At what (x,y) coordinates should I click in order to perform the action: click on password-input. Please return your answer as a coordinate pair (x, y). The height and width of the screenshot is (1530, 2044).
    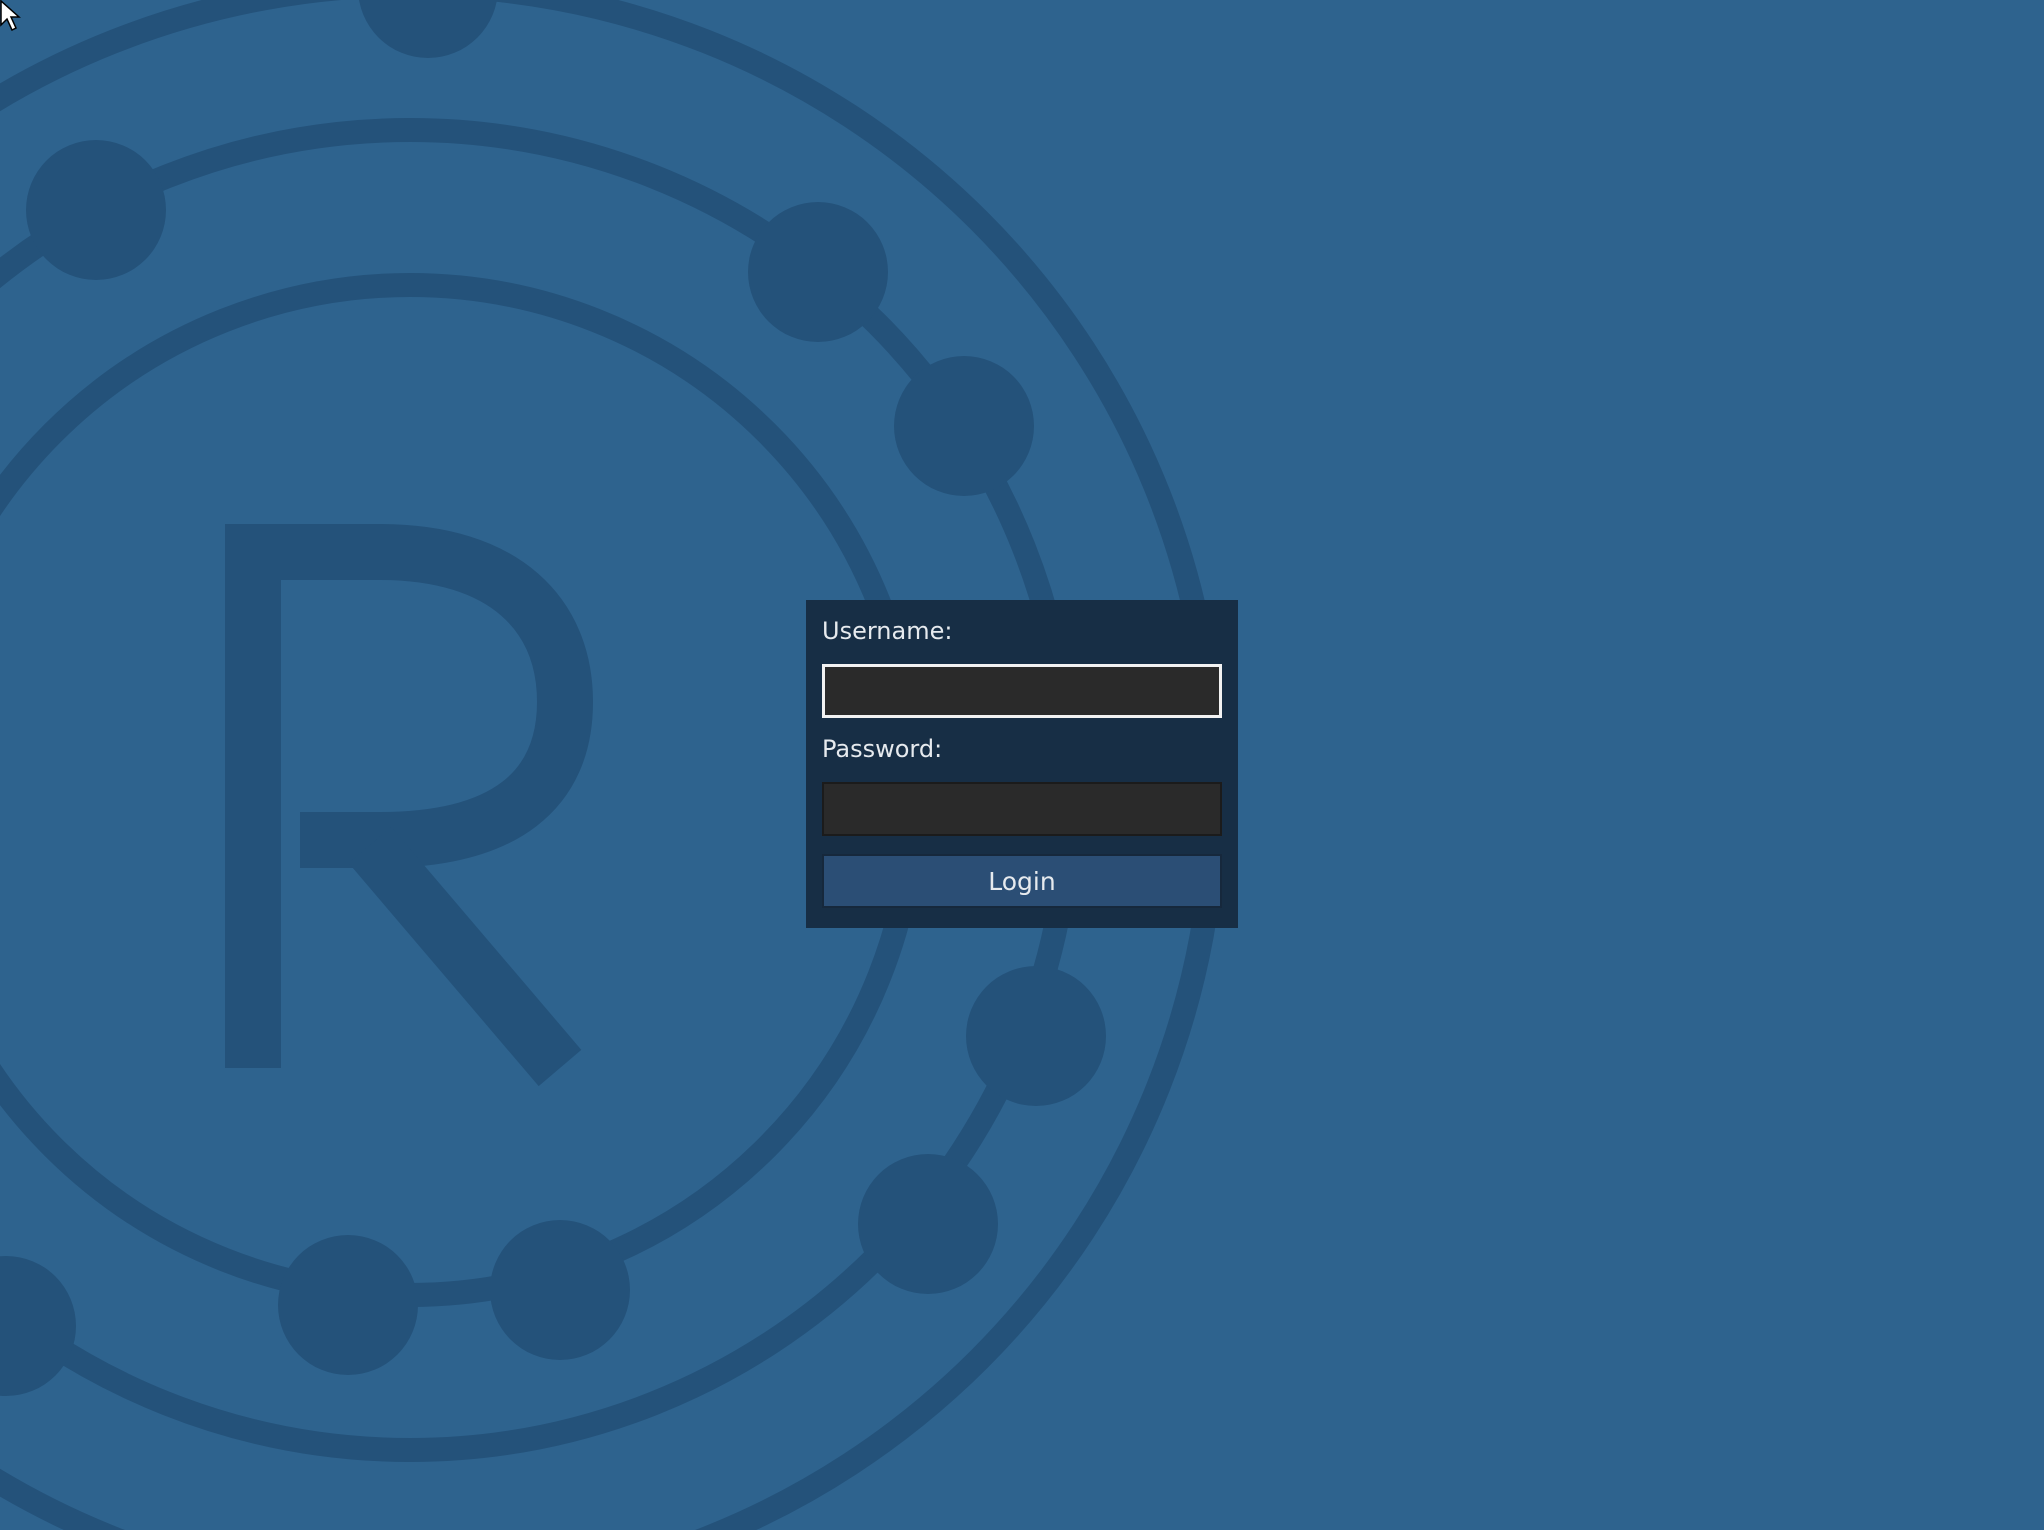
    Looking at the image, I should click on (1022, 809).